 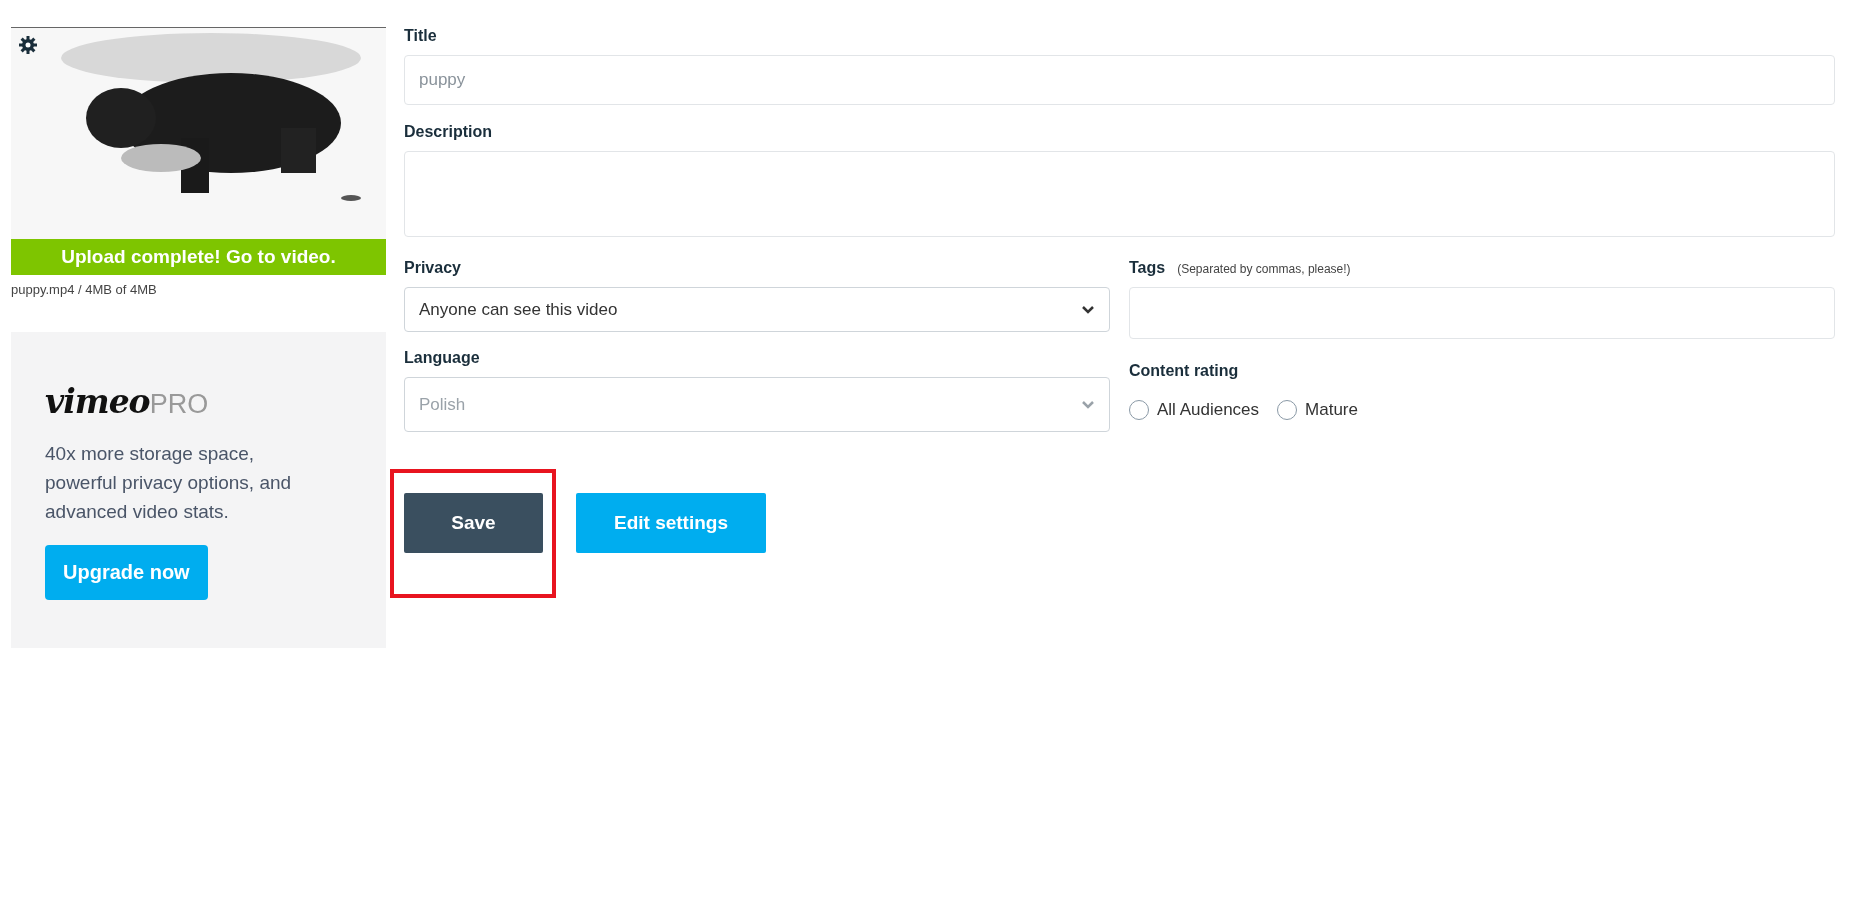 I want to click on dropdown: Polish, so click(x=757, y=404).